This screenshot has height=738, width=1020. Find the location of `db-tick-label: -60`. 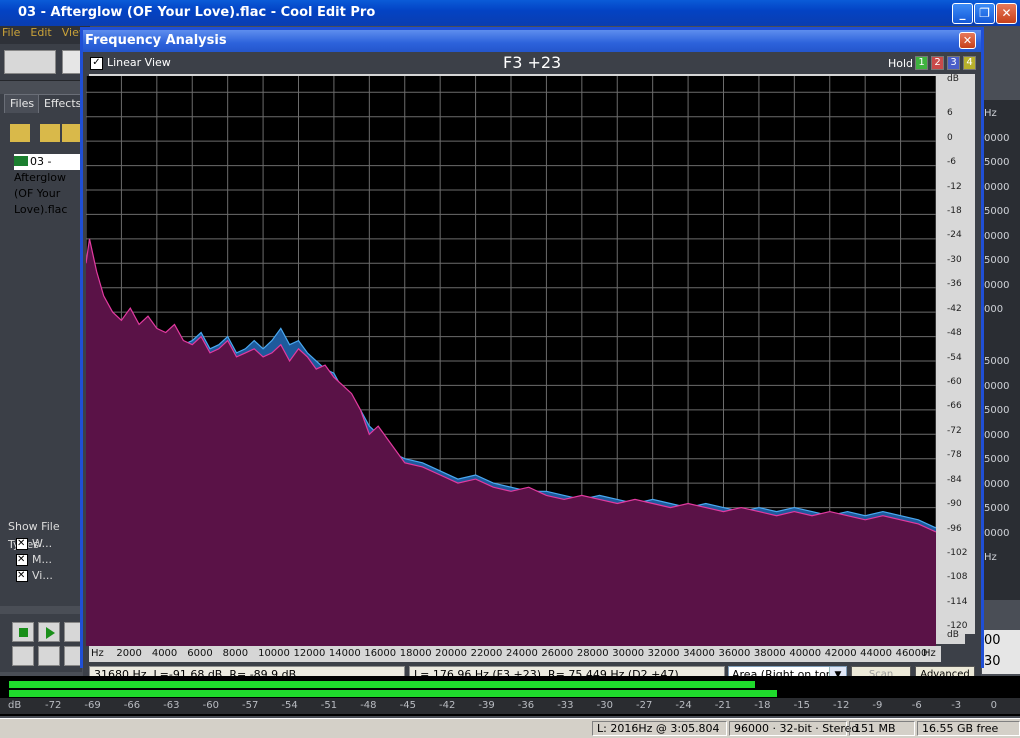

db-tick-label: -60 is located at coordinates (954, 382).